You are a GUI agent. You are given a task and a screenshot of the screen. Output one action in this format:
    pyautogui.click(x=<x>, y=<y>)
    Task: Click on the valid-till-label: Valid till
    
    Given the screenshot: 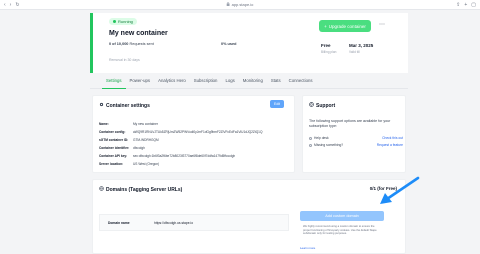 What is the action you would take?
    pyautogui.click(x=354, y=52)
    